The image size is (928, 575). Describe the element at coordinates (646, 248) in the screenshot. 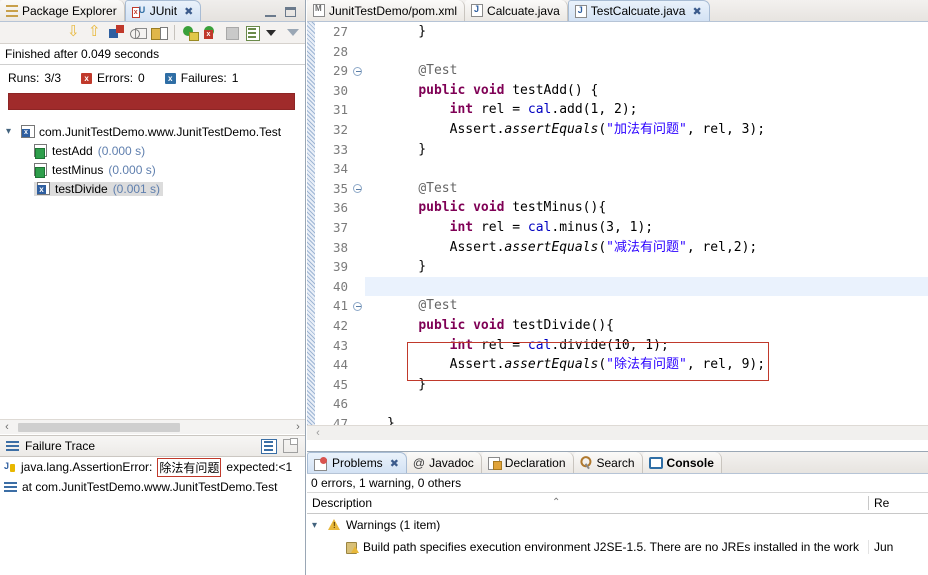

I see `code-line: Assert.assertEquals("减法有问题", rel,2);` at that location.